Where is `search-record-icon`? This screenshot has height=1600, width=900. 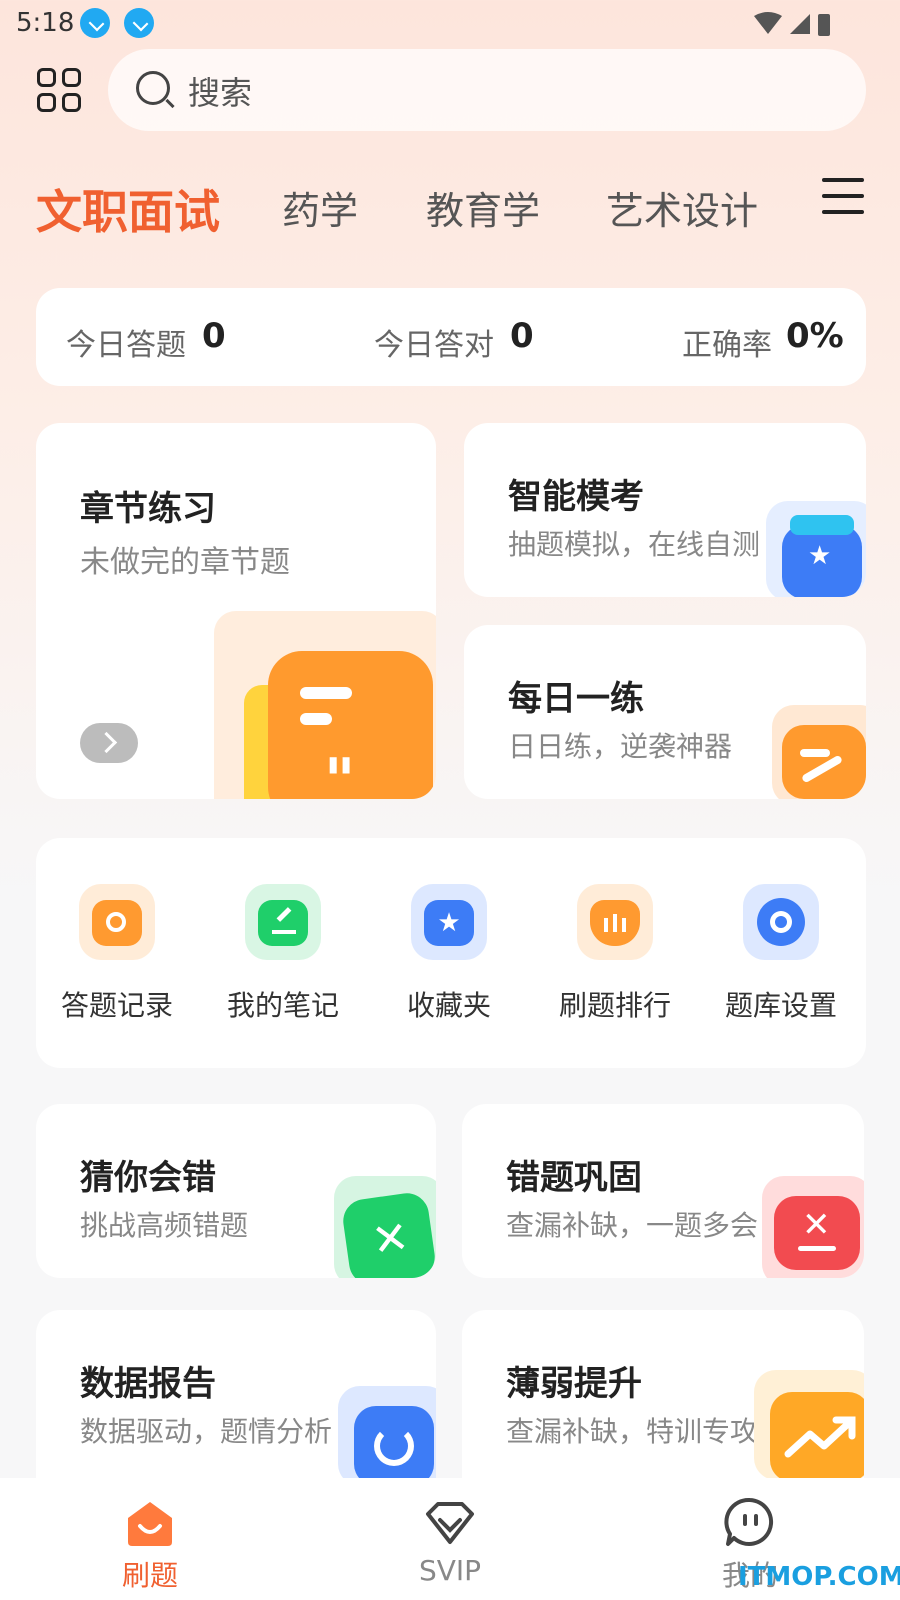
search-record-icon is located at coordinates (117, 922).